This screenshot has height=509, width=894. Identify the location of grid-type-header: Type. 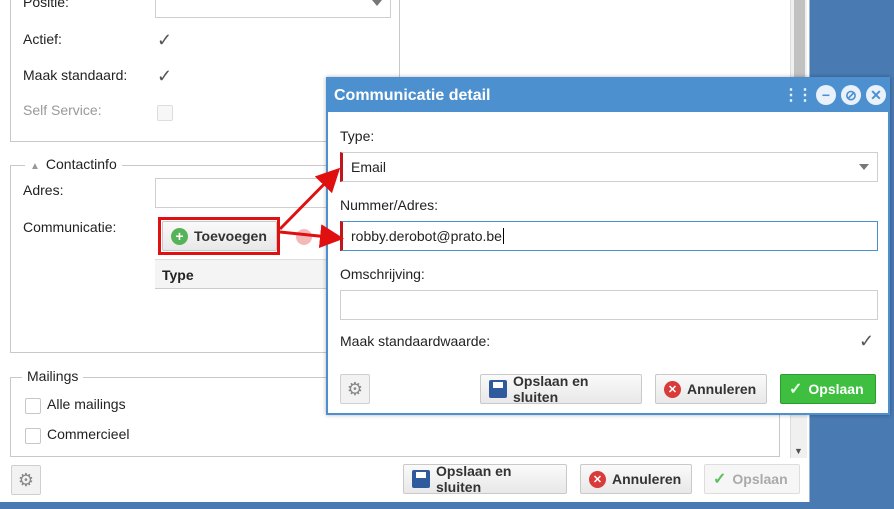
(178, 275).